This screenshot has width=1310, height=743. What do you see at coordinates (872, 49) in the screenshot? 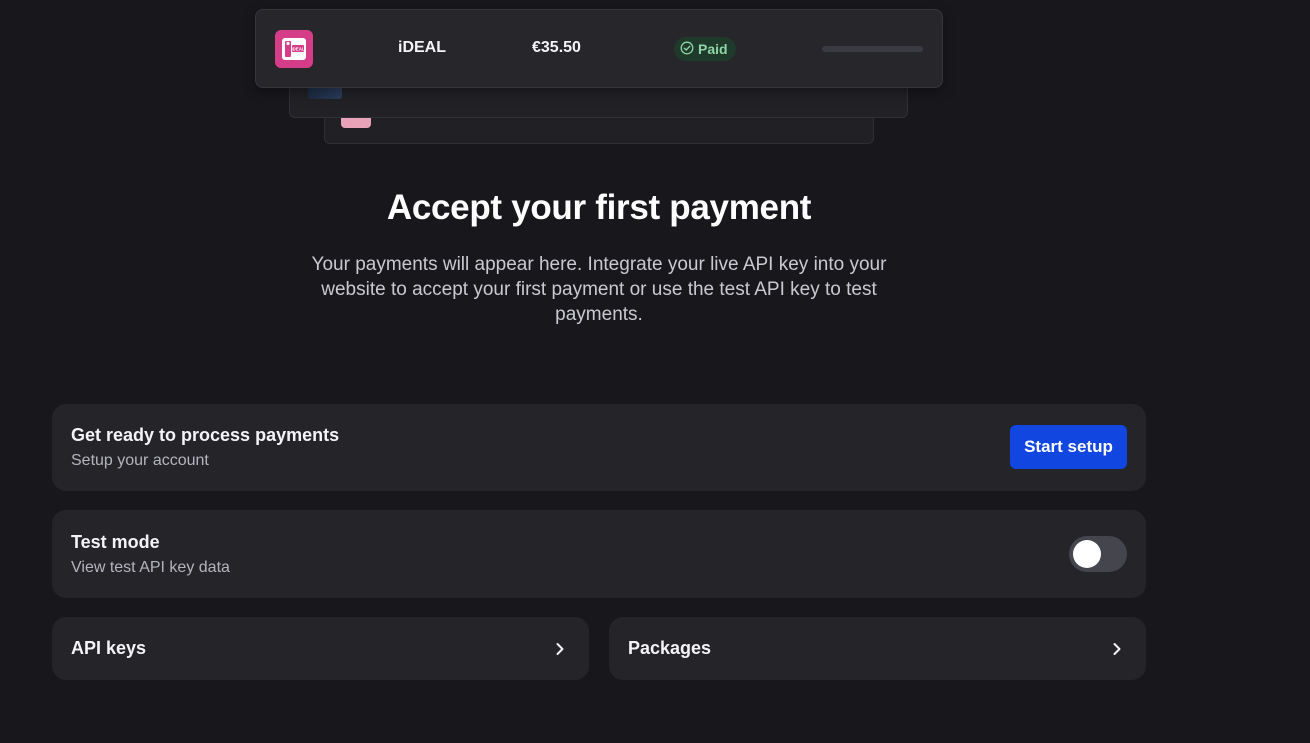
I see `placeholder-bar` at bounding box center [872, 49].